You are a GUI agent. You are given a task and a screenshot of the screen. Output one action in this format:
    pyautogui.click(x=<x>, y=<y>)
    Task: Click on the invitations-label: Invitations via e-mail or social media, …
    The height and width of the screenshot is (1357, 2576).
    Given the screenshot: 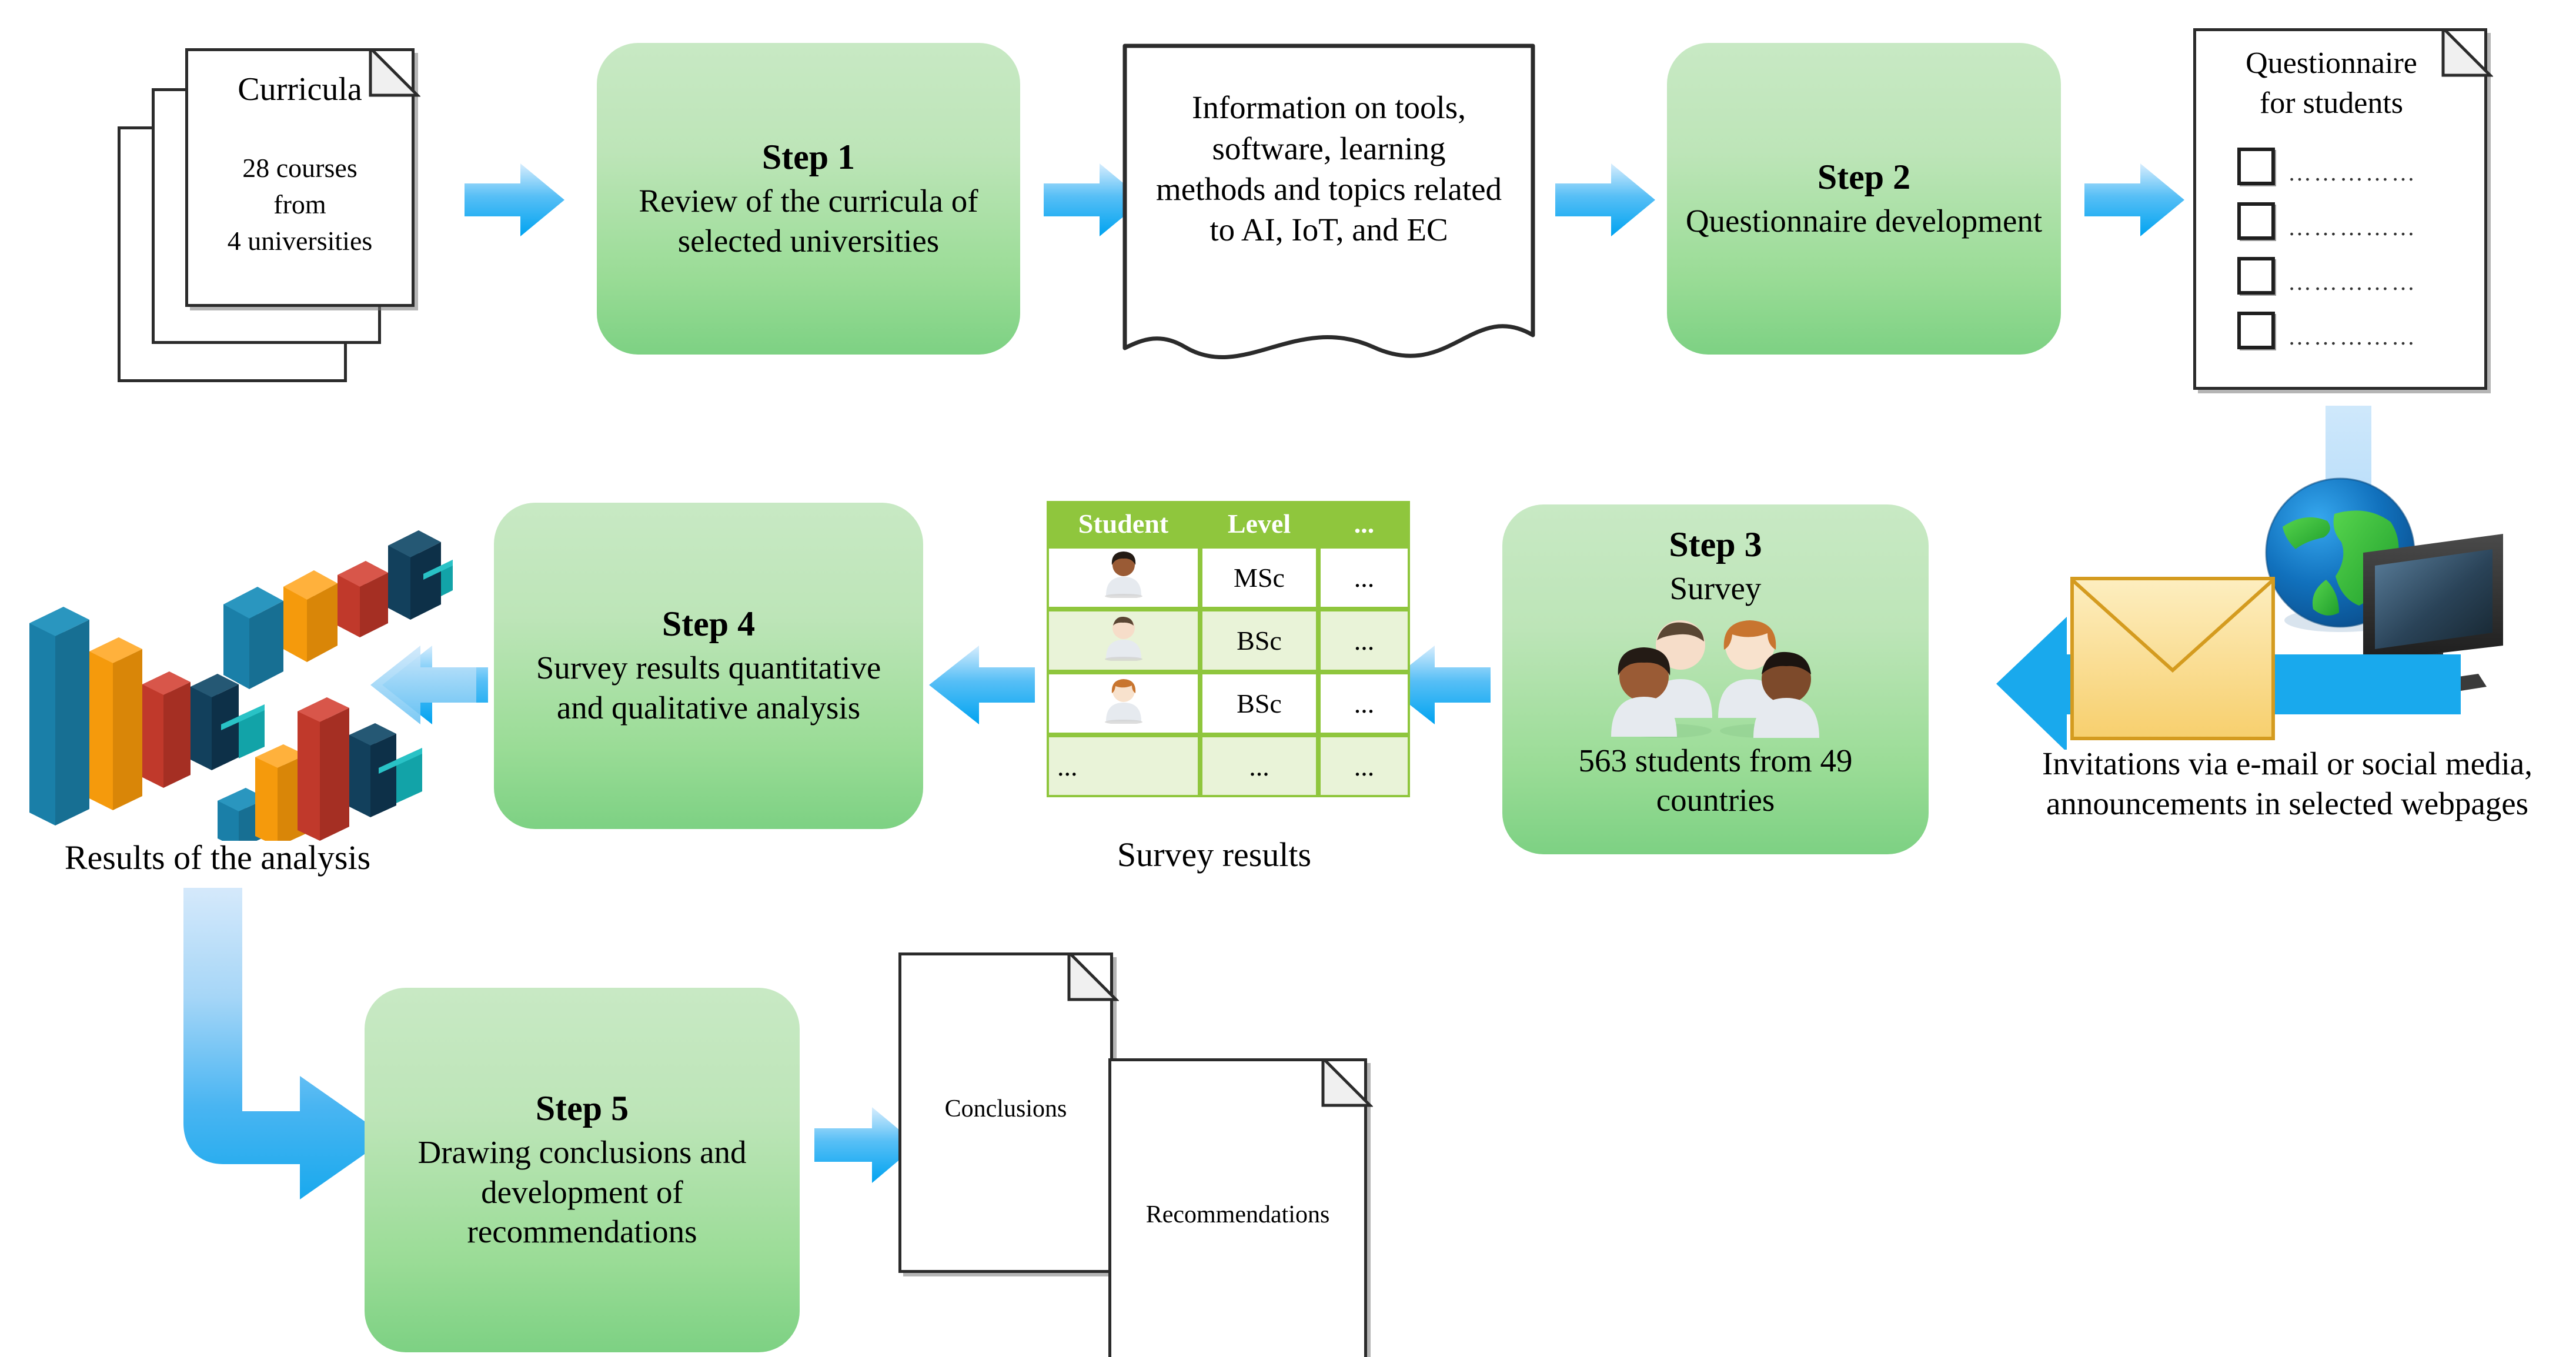 What is the action you would take?
    pyautogui.click(x=2287, y=784)
    